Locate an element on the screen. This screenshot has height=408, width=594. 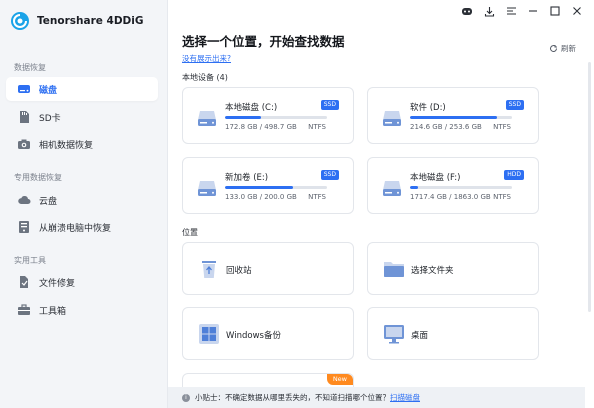
sidebar-item-label: 工具箱 is located at coordinates (53, 311).